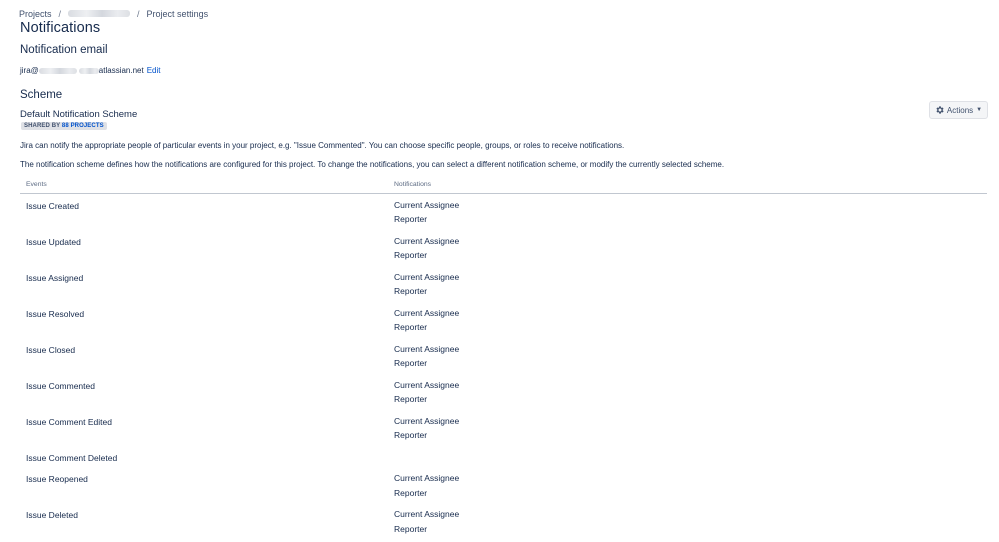 Image resolution: width=999 pixels, height=542 pixels. What do you see at coordinates (29, 70) in the screenshot?
I see `email-prefix: jira@` at bounding box center [29, 70].